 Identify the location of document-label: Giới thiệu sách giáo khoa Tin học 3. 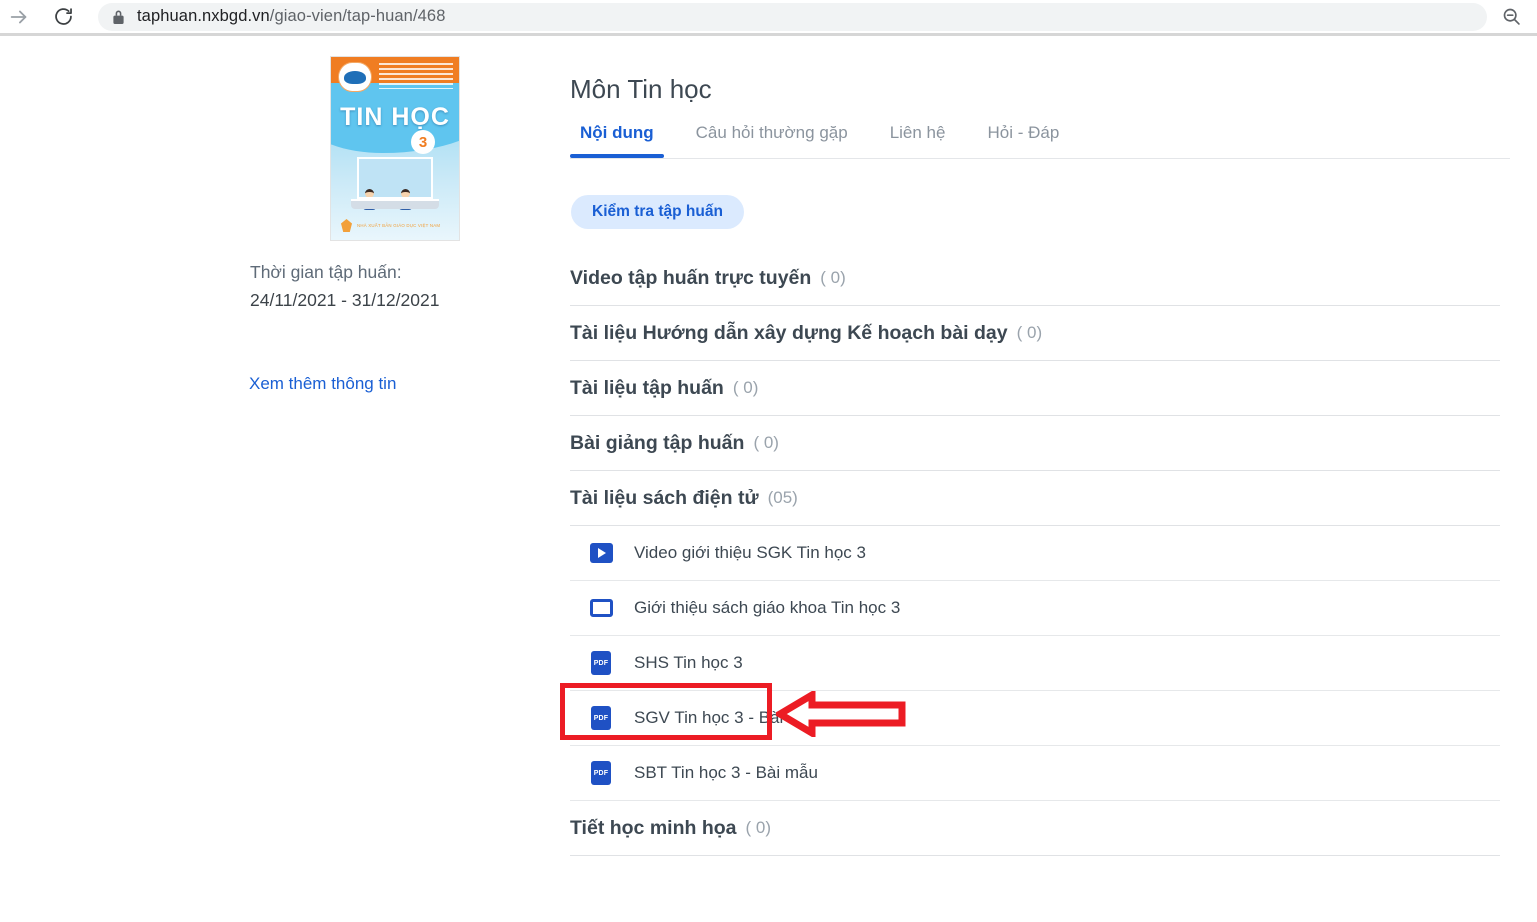
(767, 607).